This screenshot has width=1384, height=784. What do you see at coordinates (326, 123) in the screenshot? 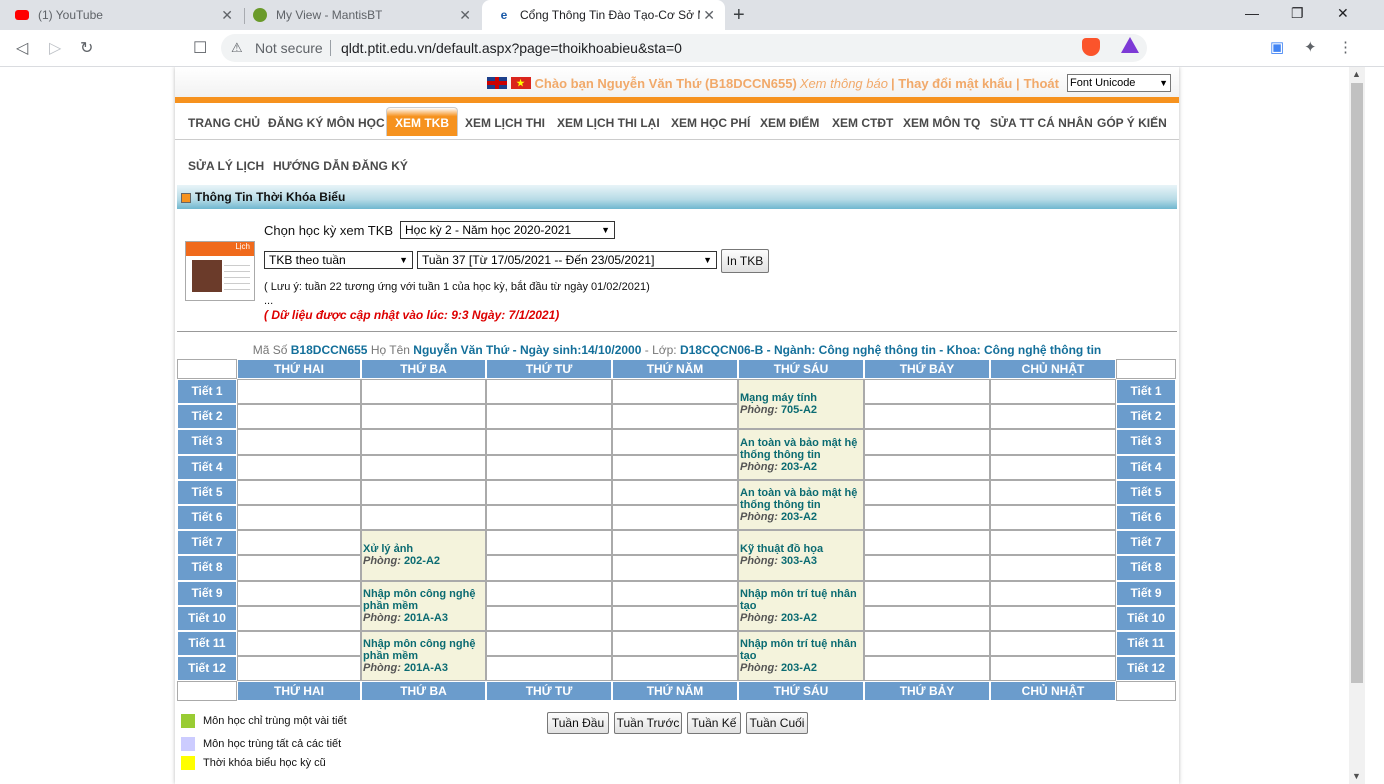
I see `menu-dang-ky-mon-hoc: ĐĂNG KÝ MÔN HỌC` at bounding box center [326, 123].